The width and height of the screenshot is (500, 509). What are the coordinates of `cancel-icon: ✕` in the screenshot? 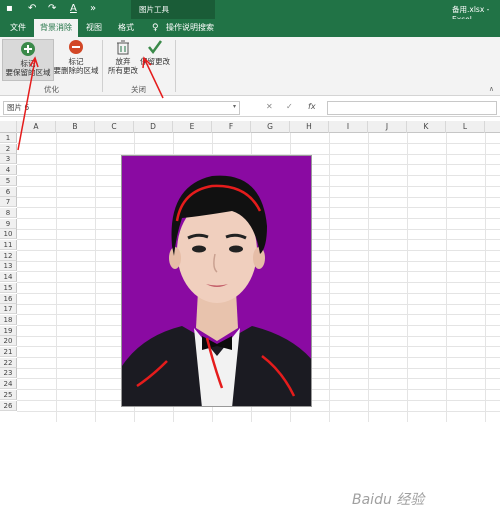 It's located at (269, 106).